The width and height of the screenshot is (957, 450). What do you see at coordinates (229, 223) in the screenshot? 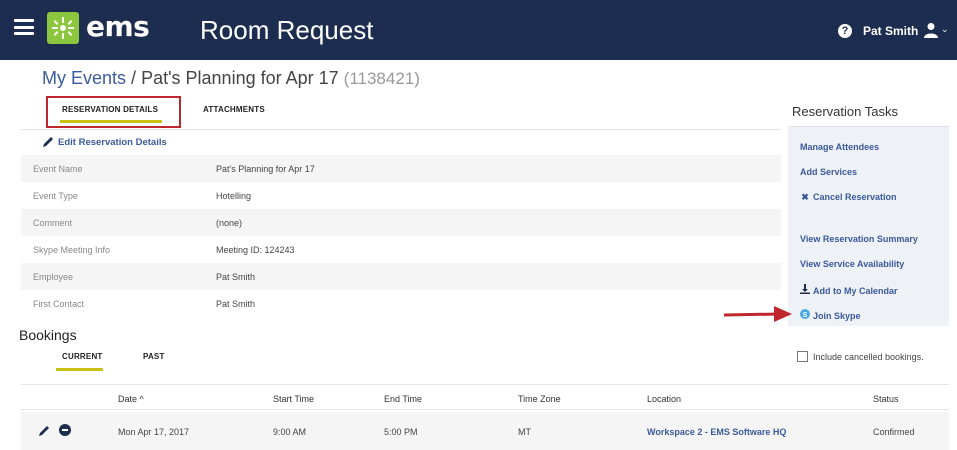
I see `detail-value: (none)` at bounding box center [229, 223].